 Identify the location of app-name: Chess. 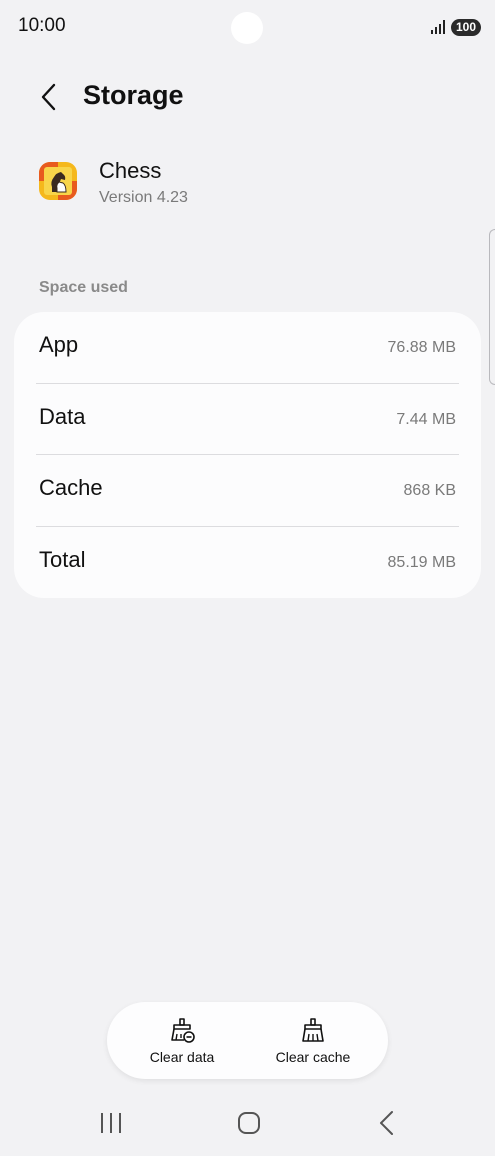
(130, 170).